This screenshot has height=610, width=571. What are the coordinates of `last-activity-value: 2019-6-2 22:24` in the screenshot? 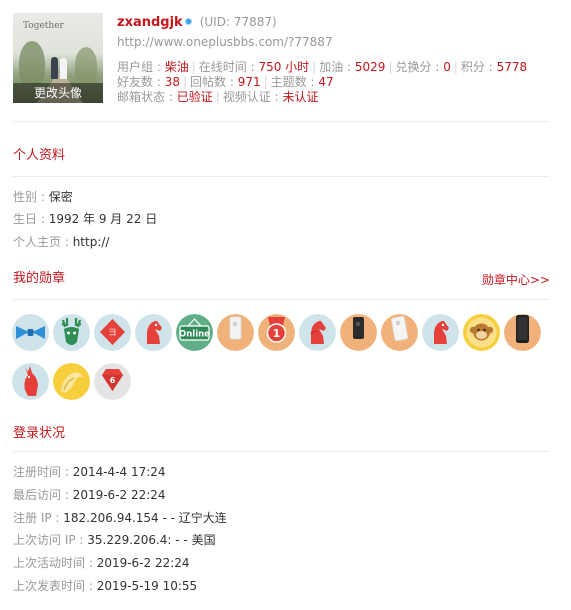 It's located at (143, 563).